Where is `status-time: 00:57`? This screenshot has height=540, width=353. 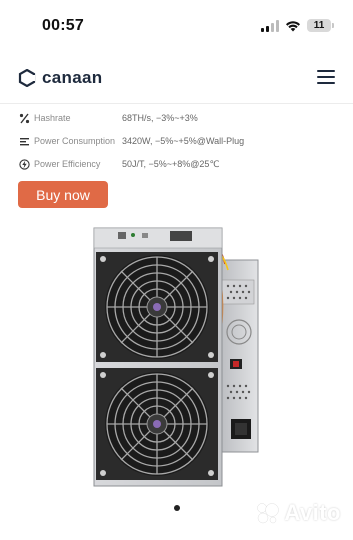 status-time: 00:57 is located at coordinates (63, 25).